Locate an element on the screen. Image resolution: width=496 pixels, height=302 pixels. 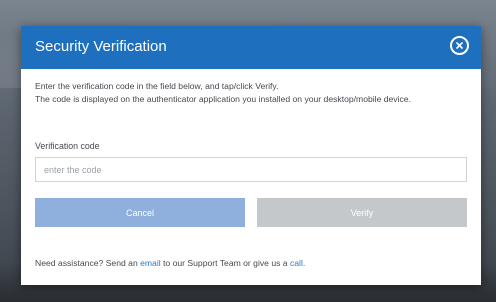
assistance-middle: to our Support Team or give us a is located at coordinates (225, 263).